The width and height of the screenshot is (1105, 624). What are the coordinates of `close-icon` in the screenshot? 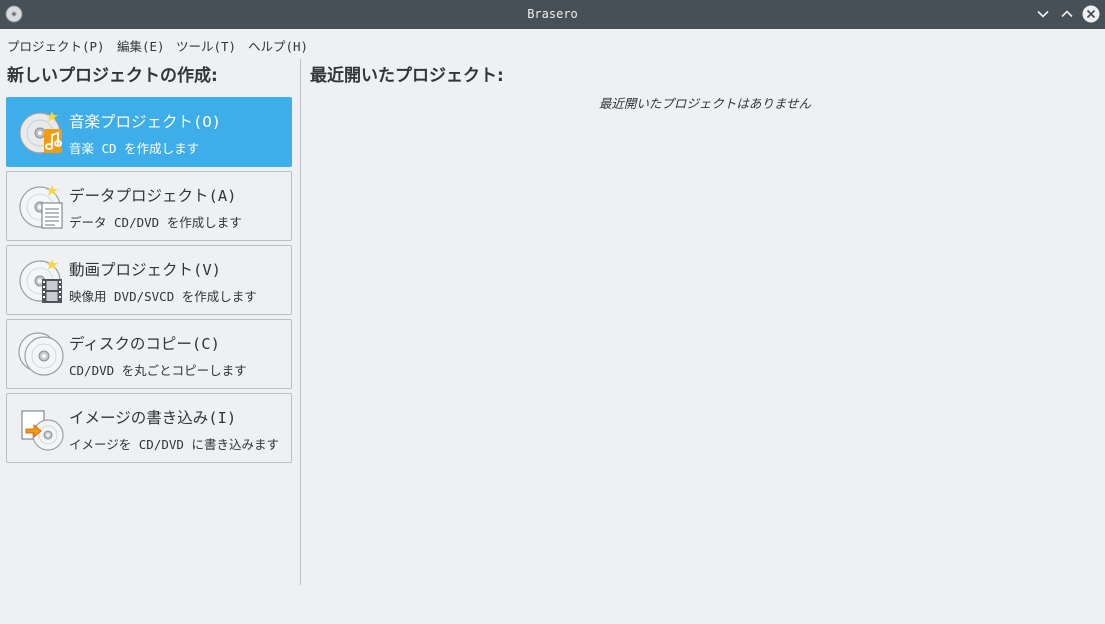 It's located at (1091, 14).